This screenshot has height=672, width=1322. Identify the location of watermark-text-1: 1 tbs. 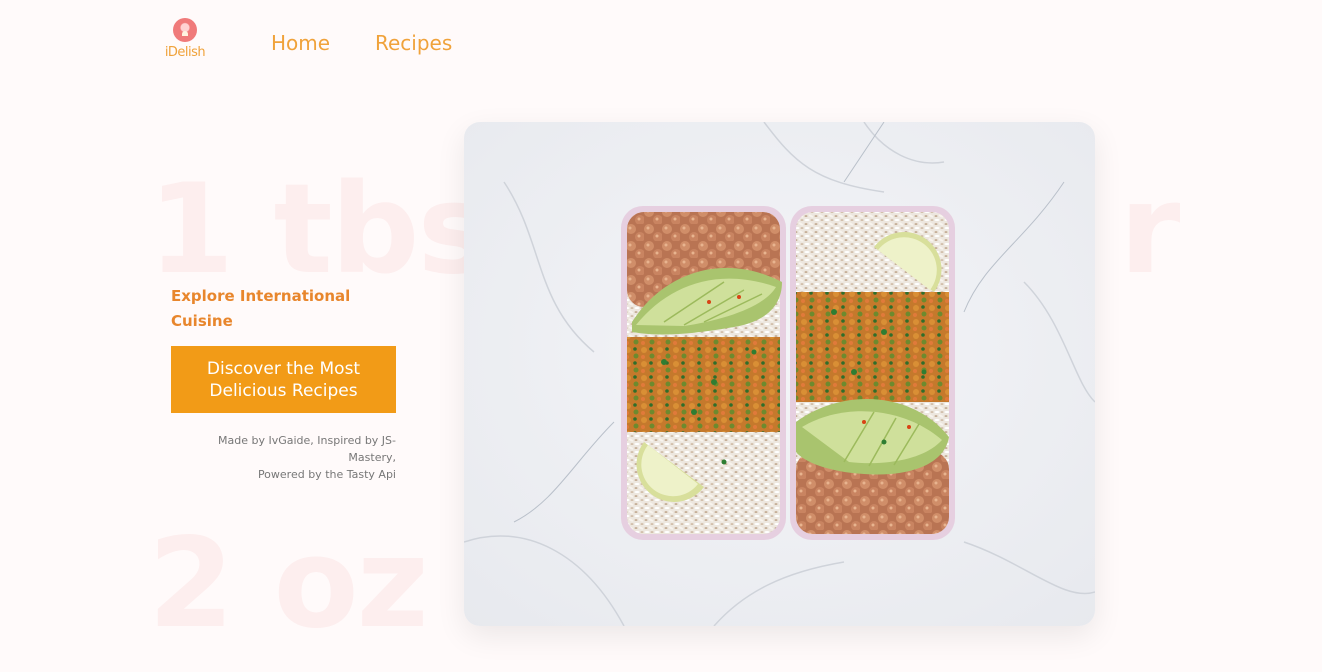
(319, 230).